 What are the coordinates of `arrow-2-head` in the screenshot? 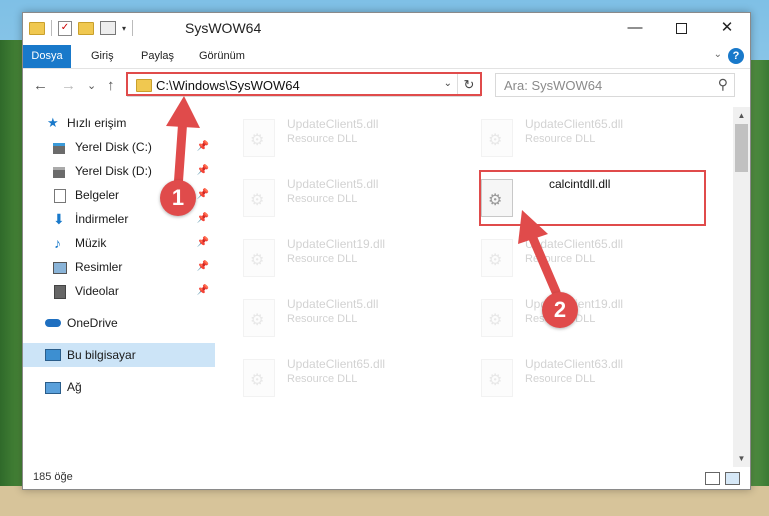 It's located at (533, 227).